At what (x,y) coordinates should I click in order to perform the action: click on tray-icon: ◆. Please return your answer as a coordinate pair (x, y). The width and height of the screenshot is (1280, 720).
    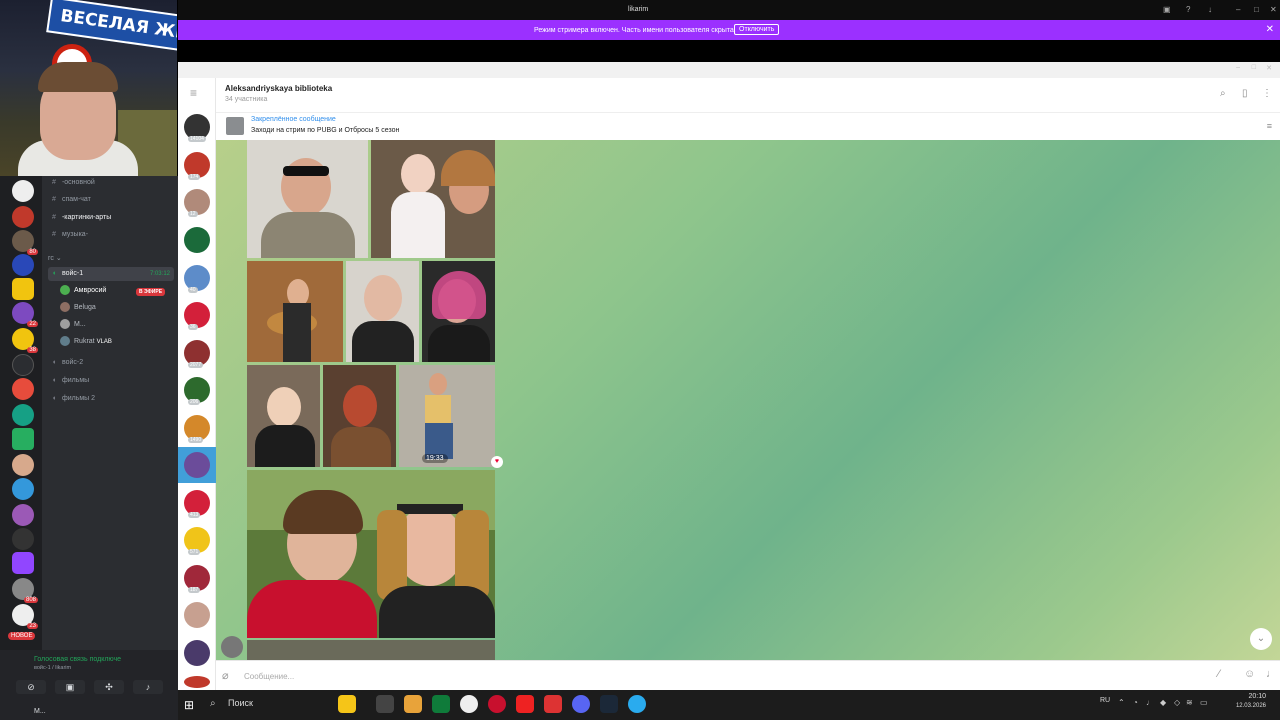
    Looking at the image, I should click on (1163, 702).